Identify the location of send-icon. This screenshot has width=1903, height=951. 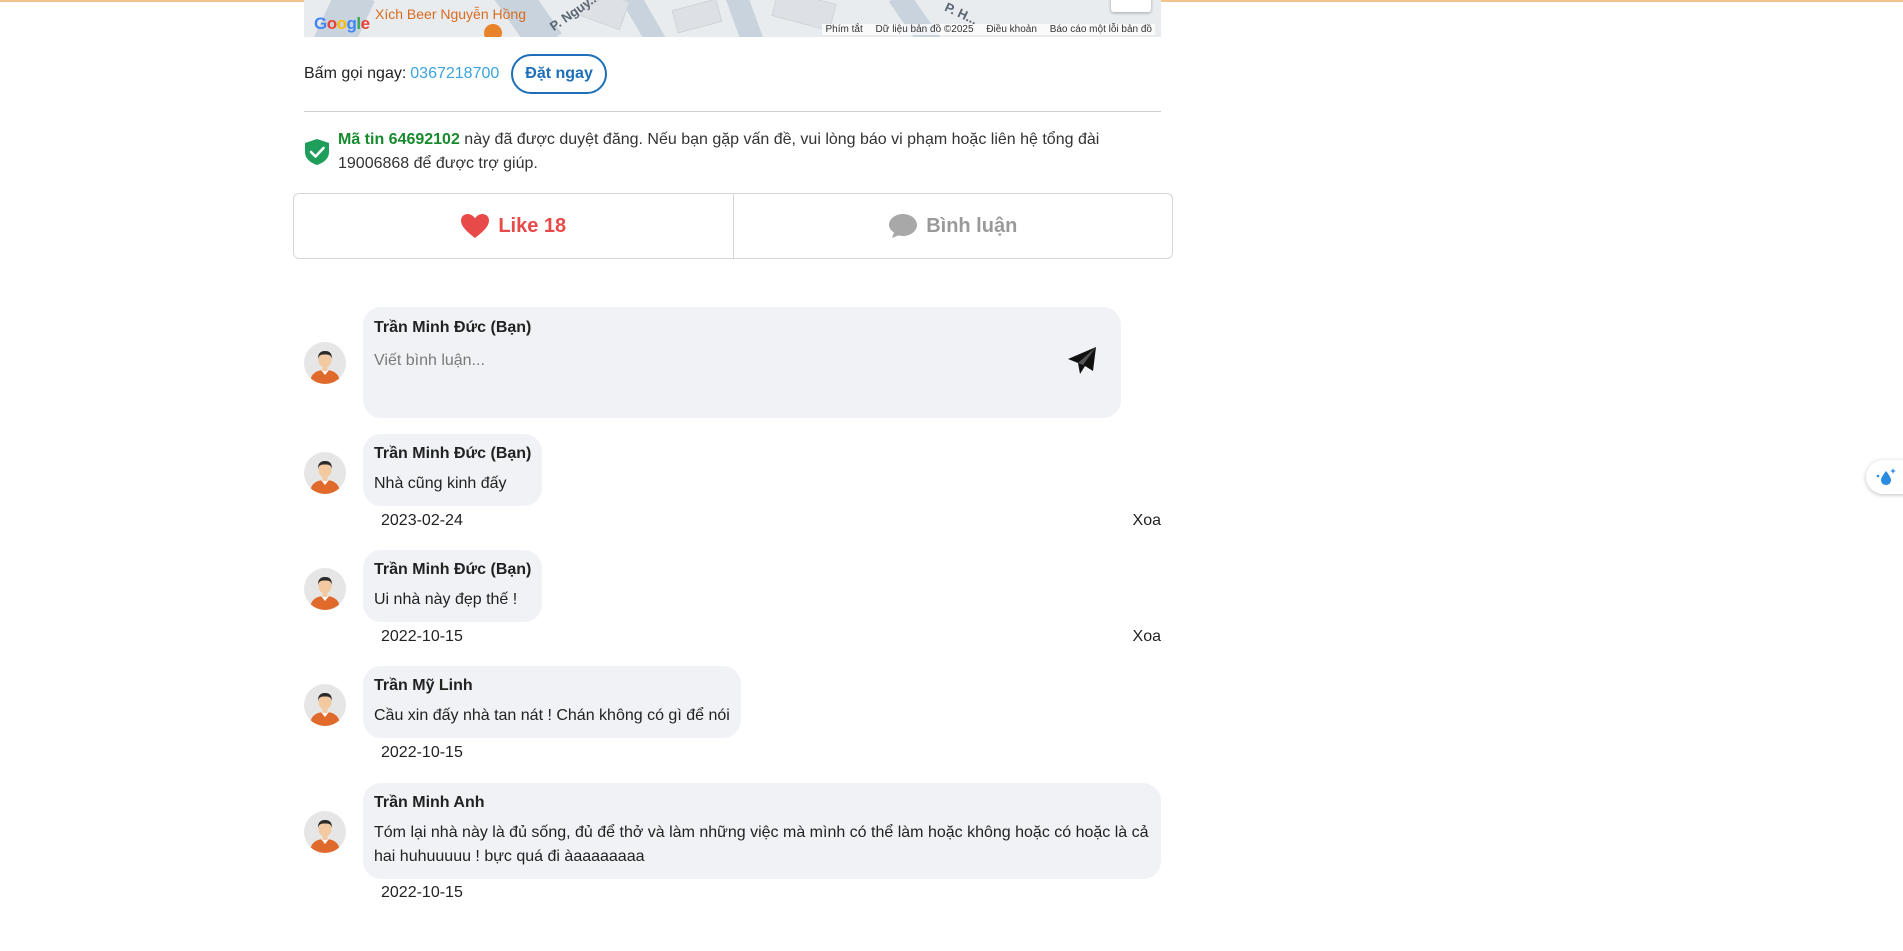
(1082, 360).